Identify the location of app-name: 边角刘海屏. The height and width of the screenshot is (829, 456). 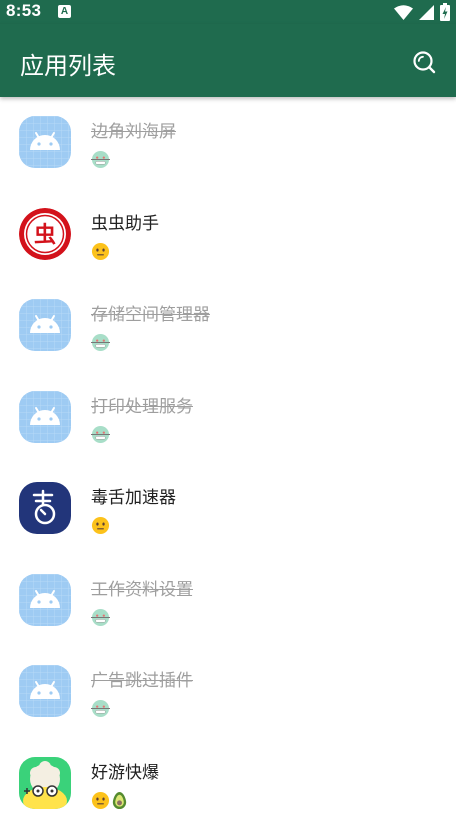
(133, 129).